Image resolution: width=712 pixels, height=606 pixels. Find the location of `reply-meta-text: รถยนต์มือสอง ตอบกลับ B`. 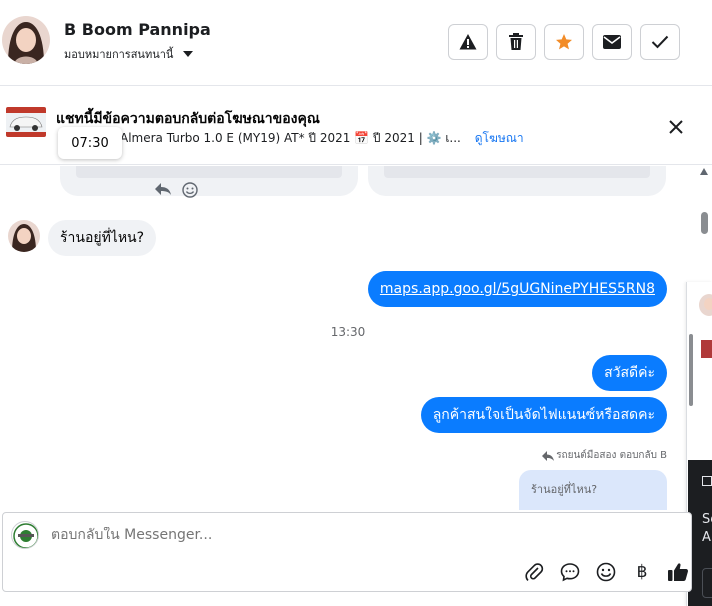

reply-meta-text: รถยนต์มือสอง ตอบกลับ B is located at coordinates (611, 455).